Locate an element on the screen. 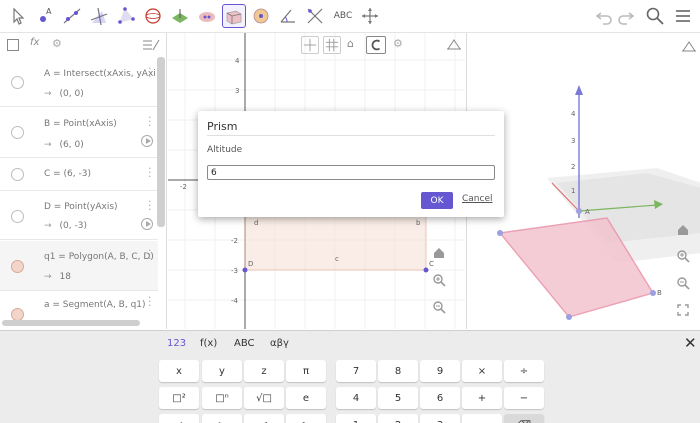  key-1-4: 4 is located at coordinates (356, 398).